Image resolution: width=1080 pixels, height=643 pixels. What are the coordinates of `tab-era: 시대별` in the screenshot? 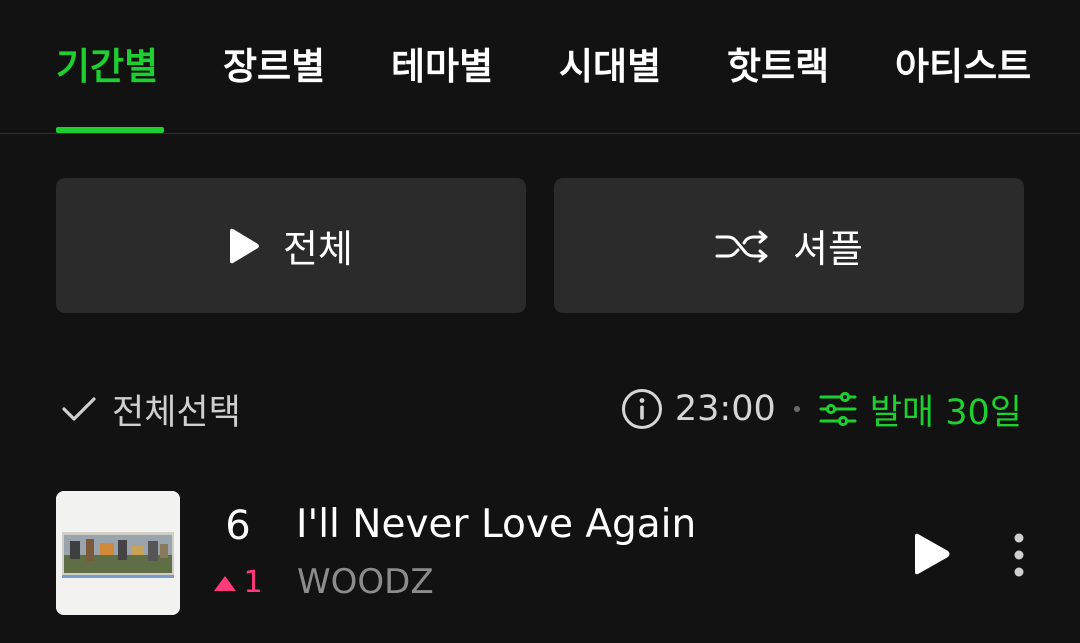 It's located at (610, 67).